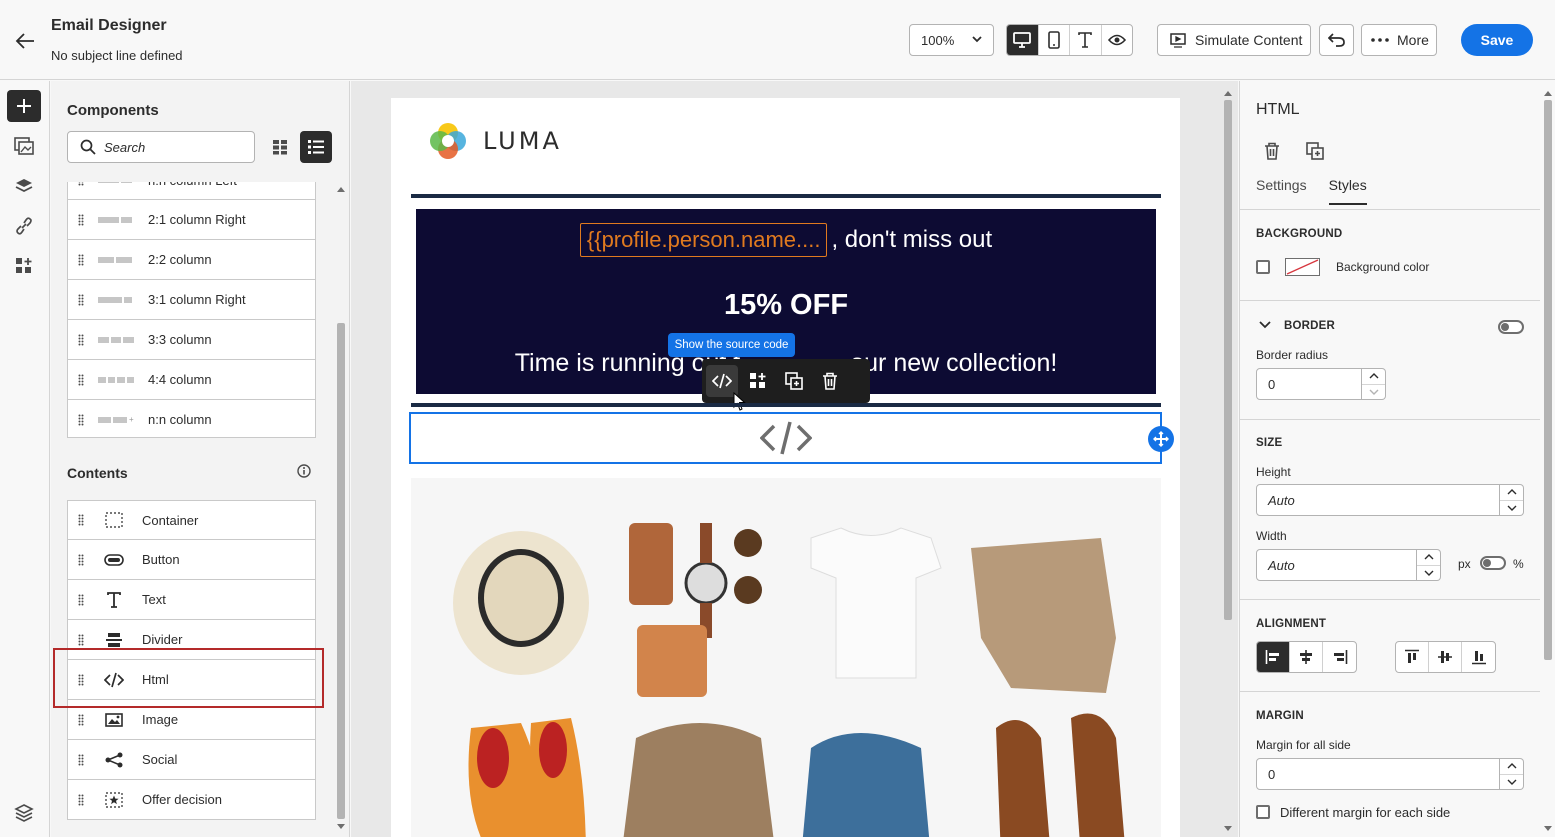 Image resolution: width=1555 pixels, height=837 pixels. I want to click on simulate-content-button: Simulate Content, so click(1234, 40).